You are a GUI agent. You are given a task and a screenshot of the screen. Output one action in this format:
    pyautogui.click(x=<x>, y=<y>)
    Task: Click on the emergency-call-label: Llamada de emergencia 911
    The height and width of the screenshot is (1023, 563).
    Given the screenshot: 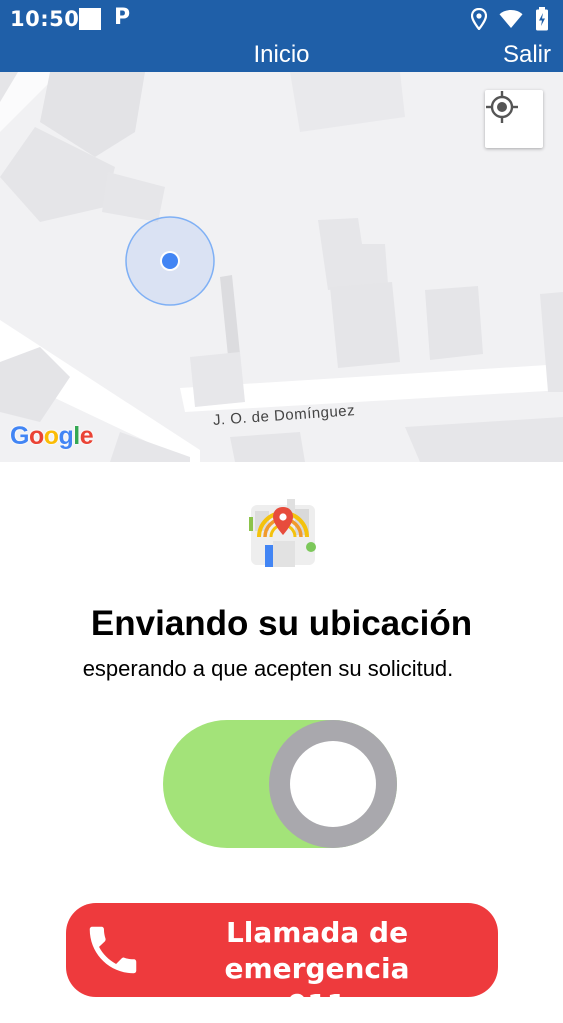 What is the action you would take?
    pyautogui.click(x=317, y=969)
    